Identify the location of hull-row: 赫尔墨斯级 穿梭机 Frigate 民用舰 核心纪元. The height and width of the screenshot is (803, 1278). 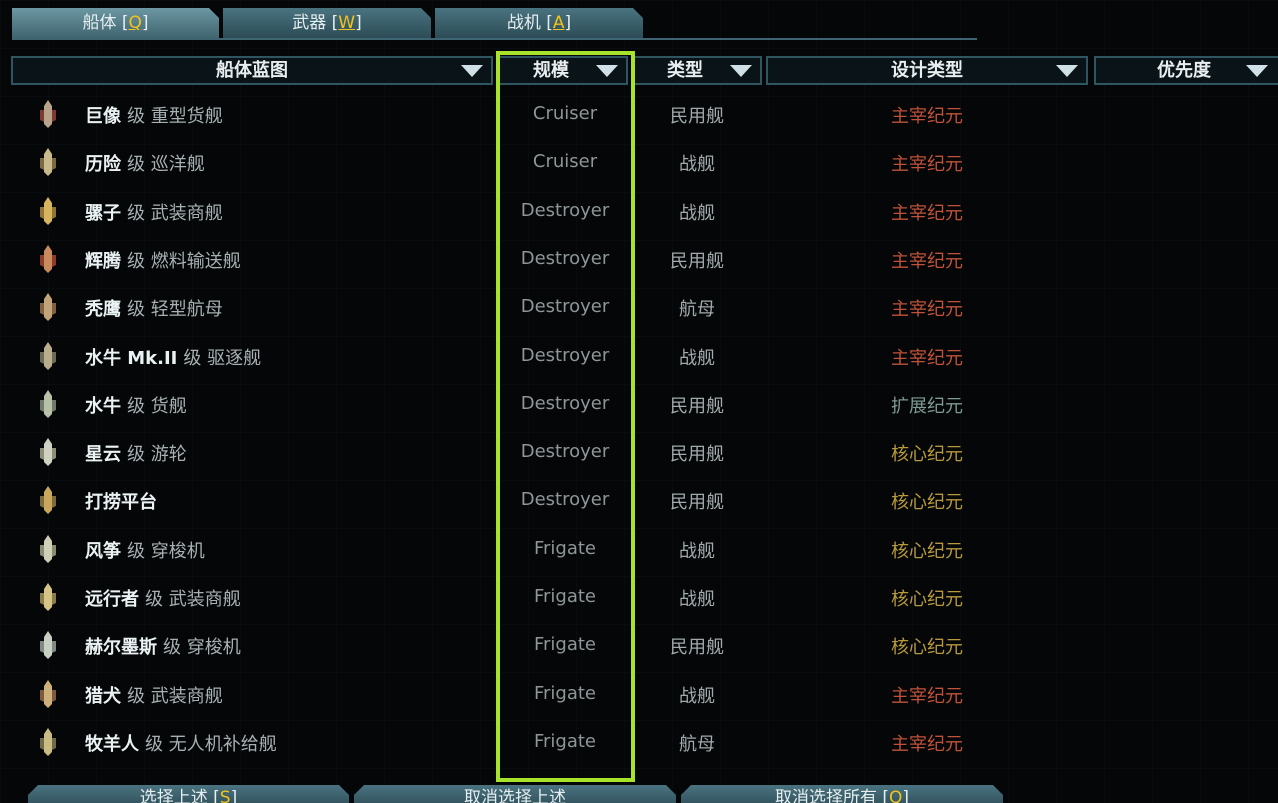
(500, 645).